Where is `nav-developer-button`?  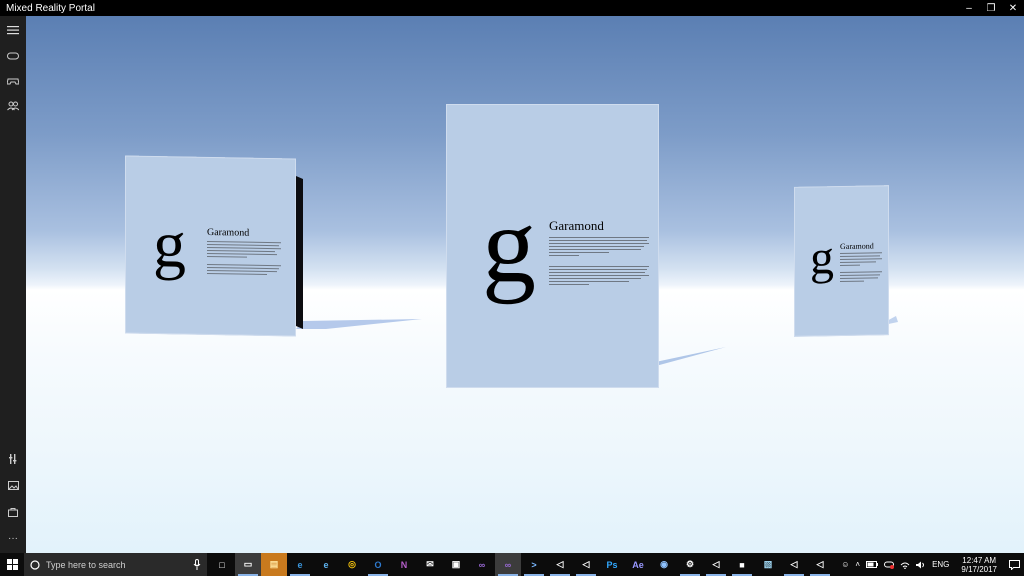
nav-developer-button is located at coordinates (13, 459).